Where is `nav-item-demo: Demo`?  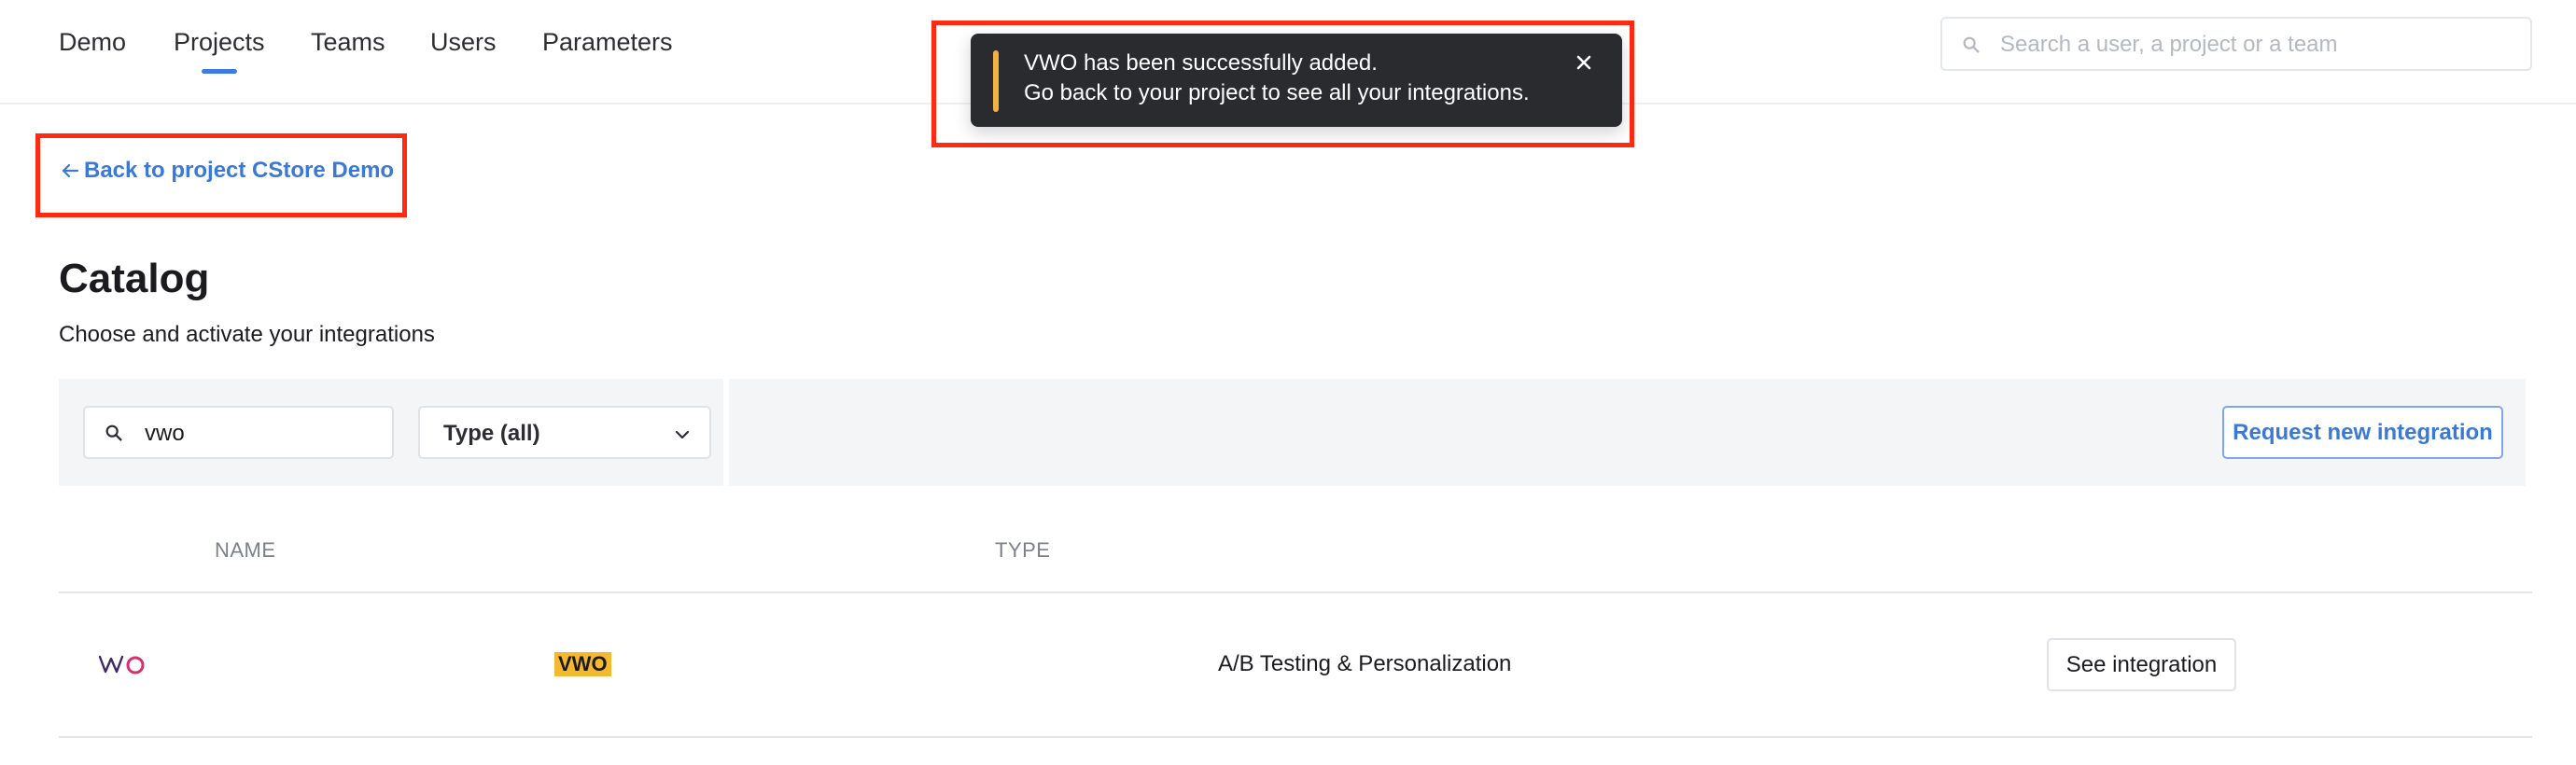
nav-item-demo: Demo is located at coordinates (92, 43).